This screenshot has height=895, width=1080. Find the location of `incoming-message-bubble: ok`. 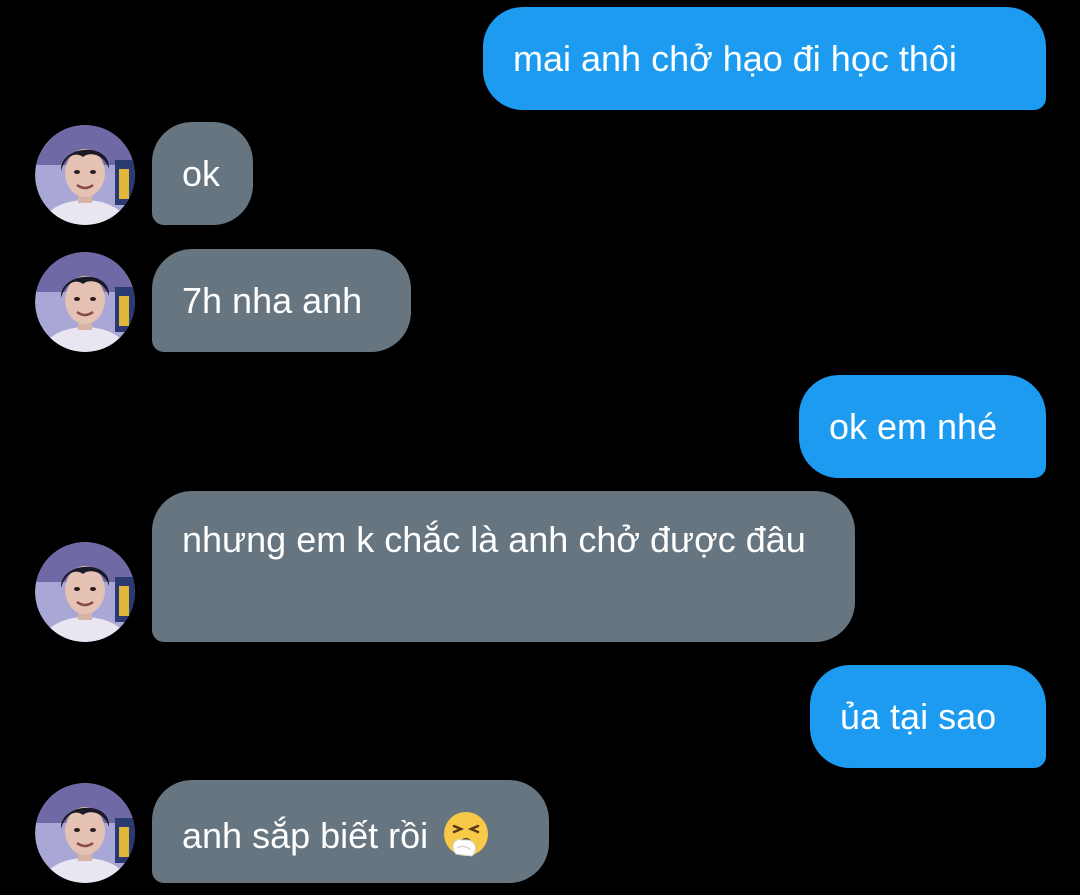

incoming-message-bubble: ok is located at coordinates (202, 173).